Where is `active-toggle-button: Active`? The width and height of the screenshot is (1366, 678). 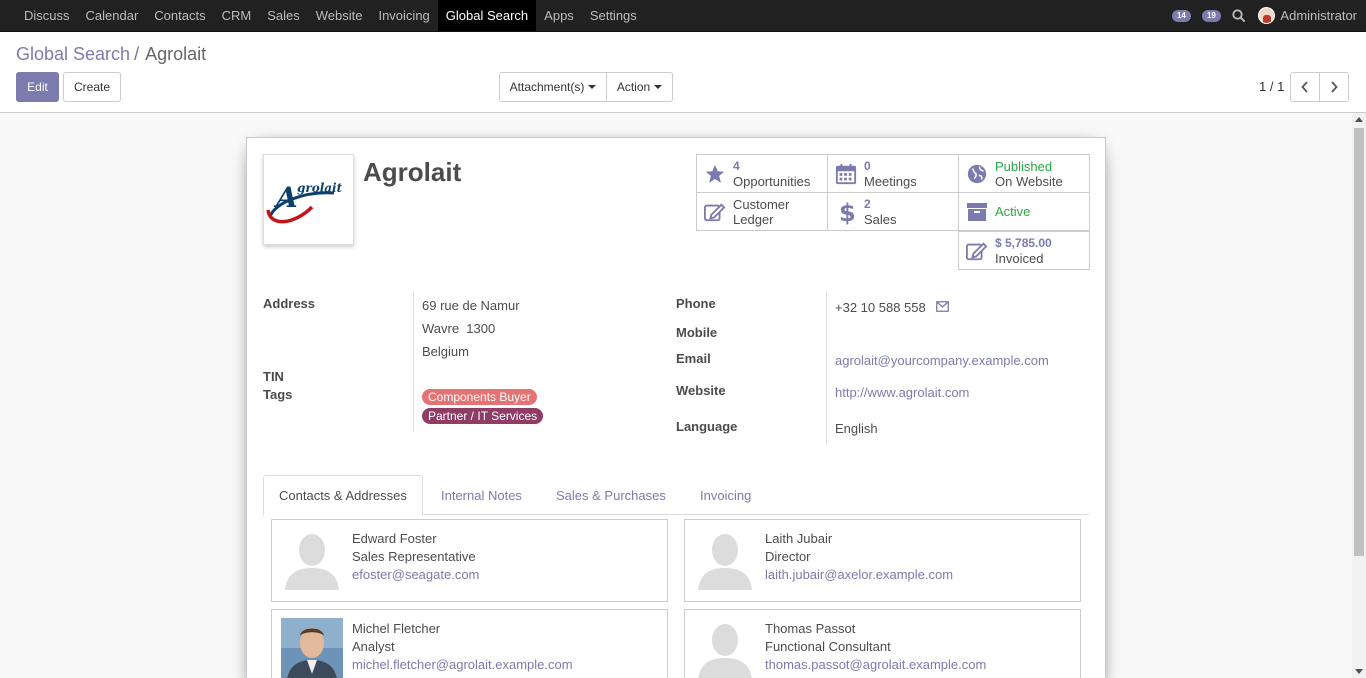 active-toggle-button: Active is located at coordinates (1024, 211).